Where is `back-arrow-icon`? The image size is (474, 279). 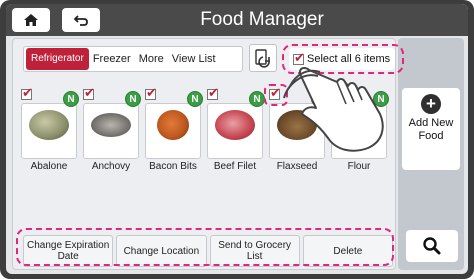 back-arrow-icon is located at coordinates (80, 20).